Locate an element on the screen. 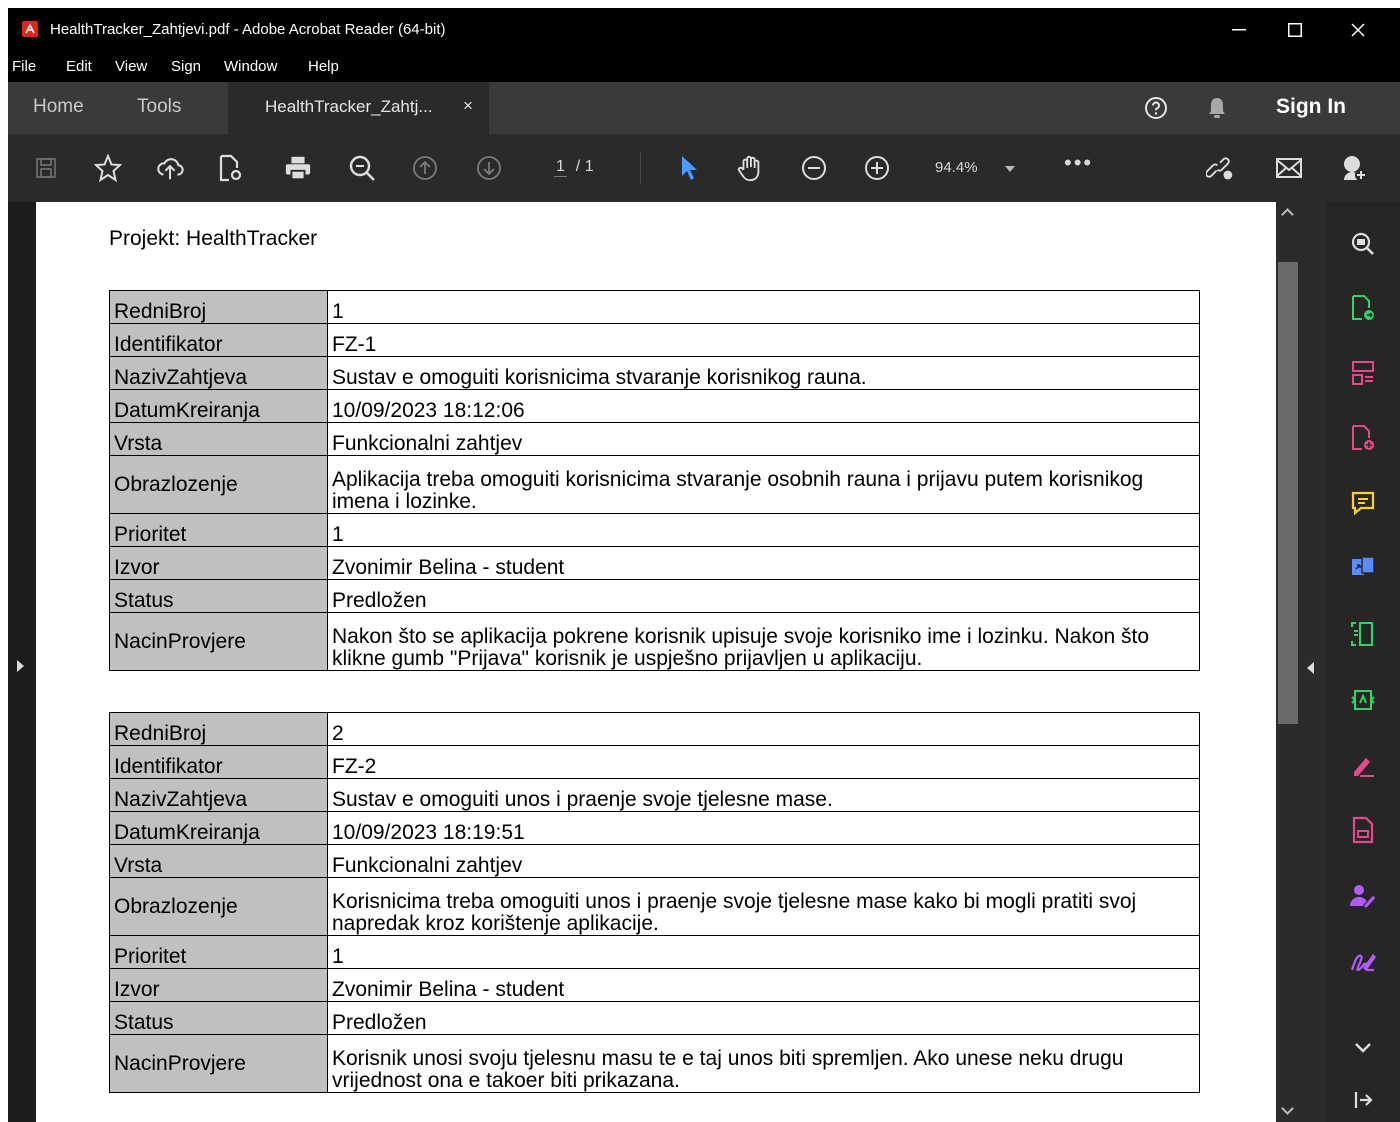  table-row: Vrsta Funkcionalni zahtjev is located at coordinates (654, 861).